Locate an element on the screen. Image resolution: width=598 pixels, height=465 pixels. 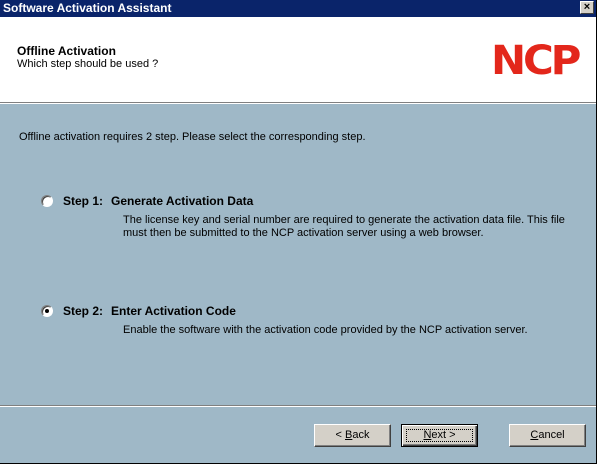
step1-number: Step 1: is located at coordinates (83, 201).